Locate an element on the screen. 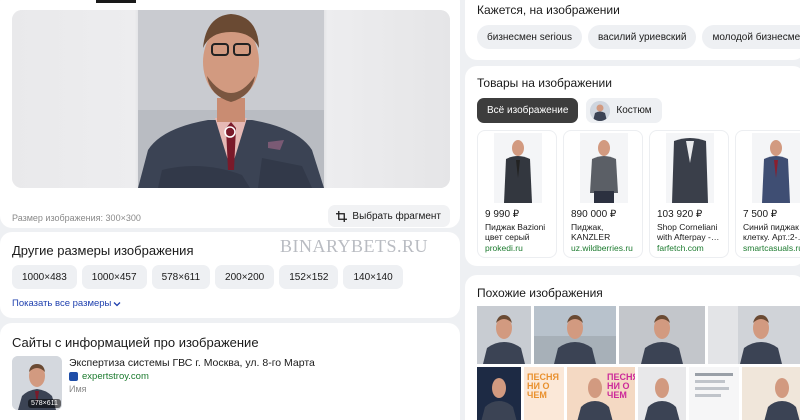 The image size is (800, 420). product-price: 890 000 ₽ is located at coordinates (594, 214).